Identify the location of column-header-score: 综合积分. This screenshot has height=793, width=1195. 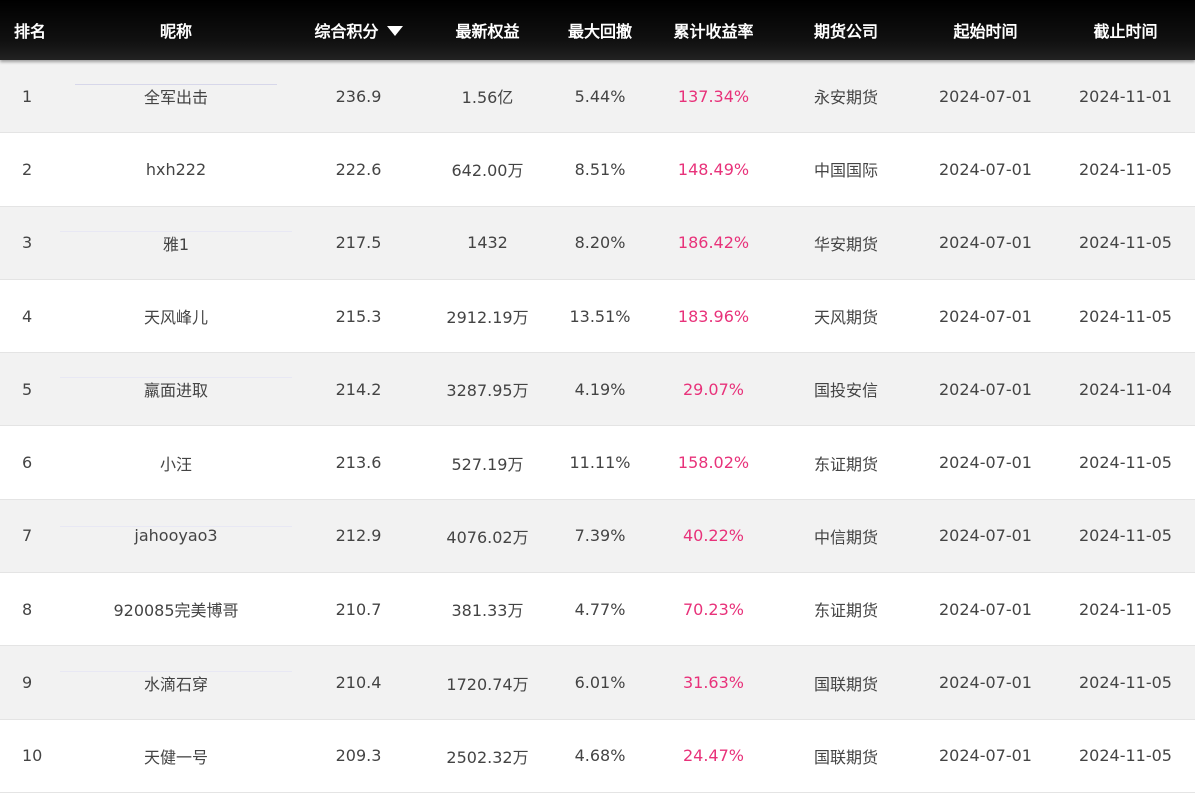
(358, 30).